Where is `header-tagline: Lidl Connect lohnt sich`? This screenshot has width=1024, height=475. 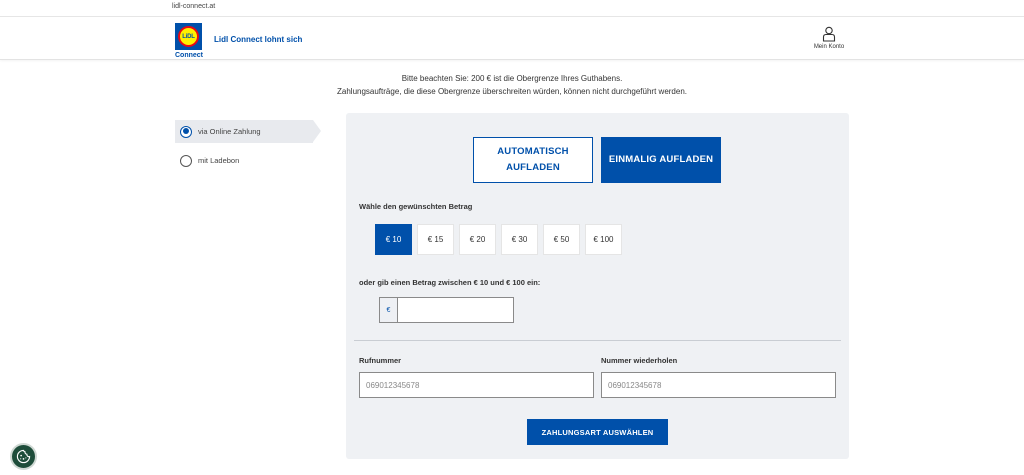
header-tagline: Lidl Connect lohnt sich is located at coordinates (258, 39).